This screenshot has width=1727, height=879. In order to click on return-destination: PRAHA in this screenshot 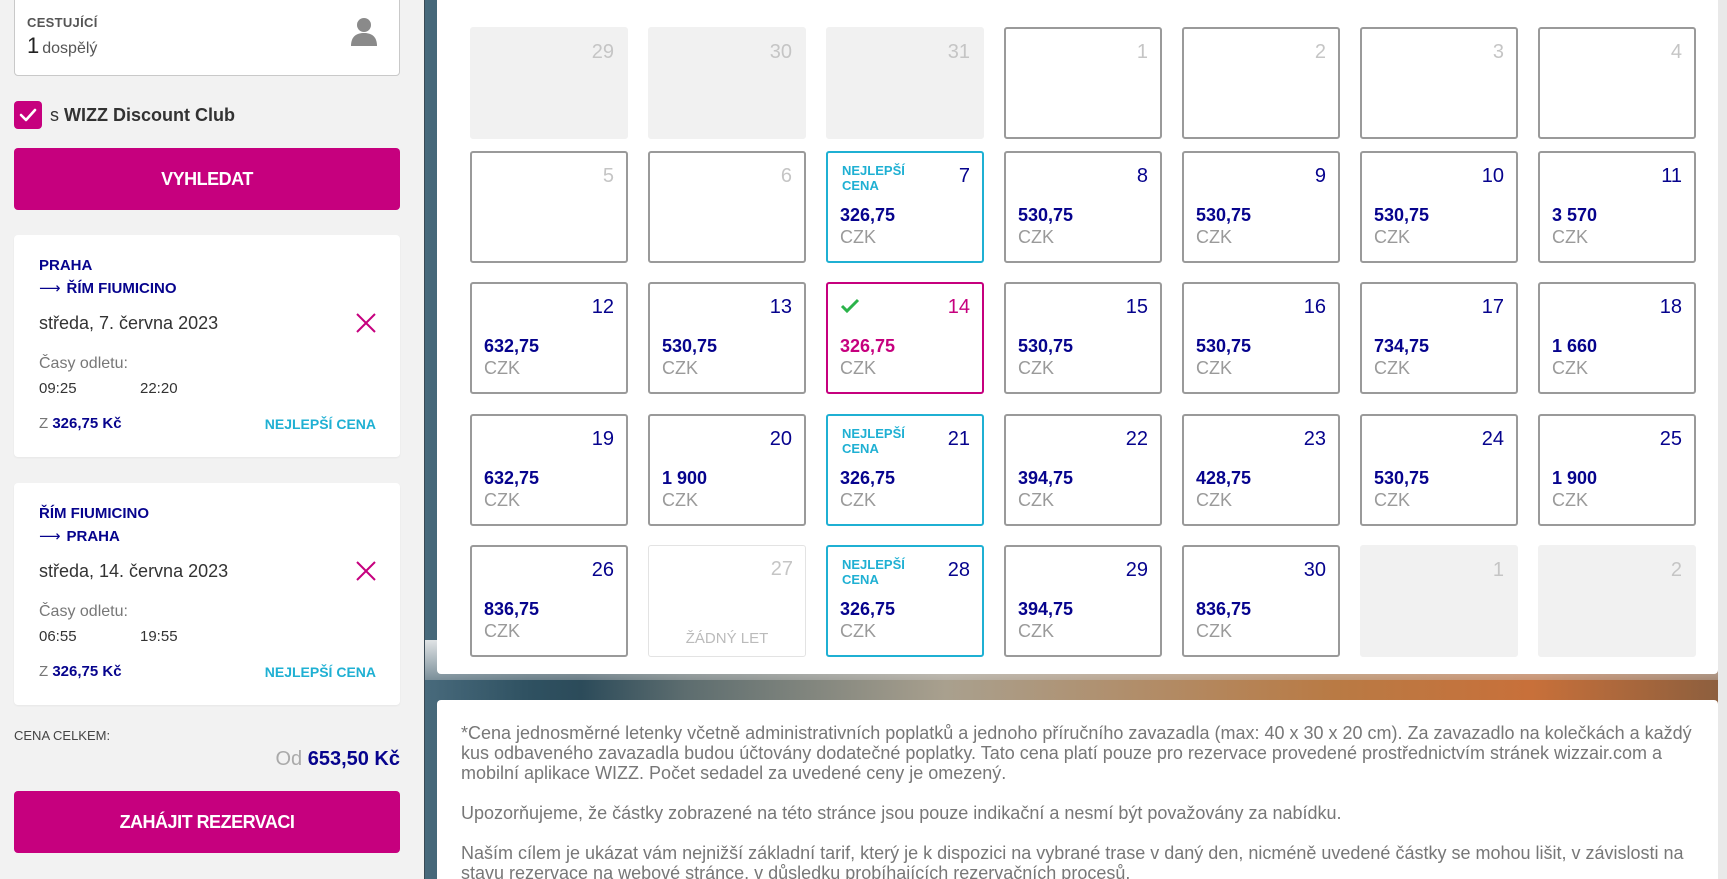, I will do `click(93, 536)`.